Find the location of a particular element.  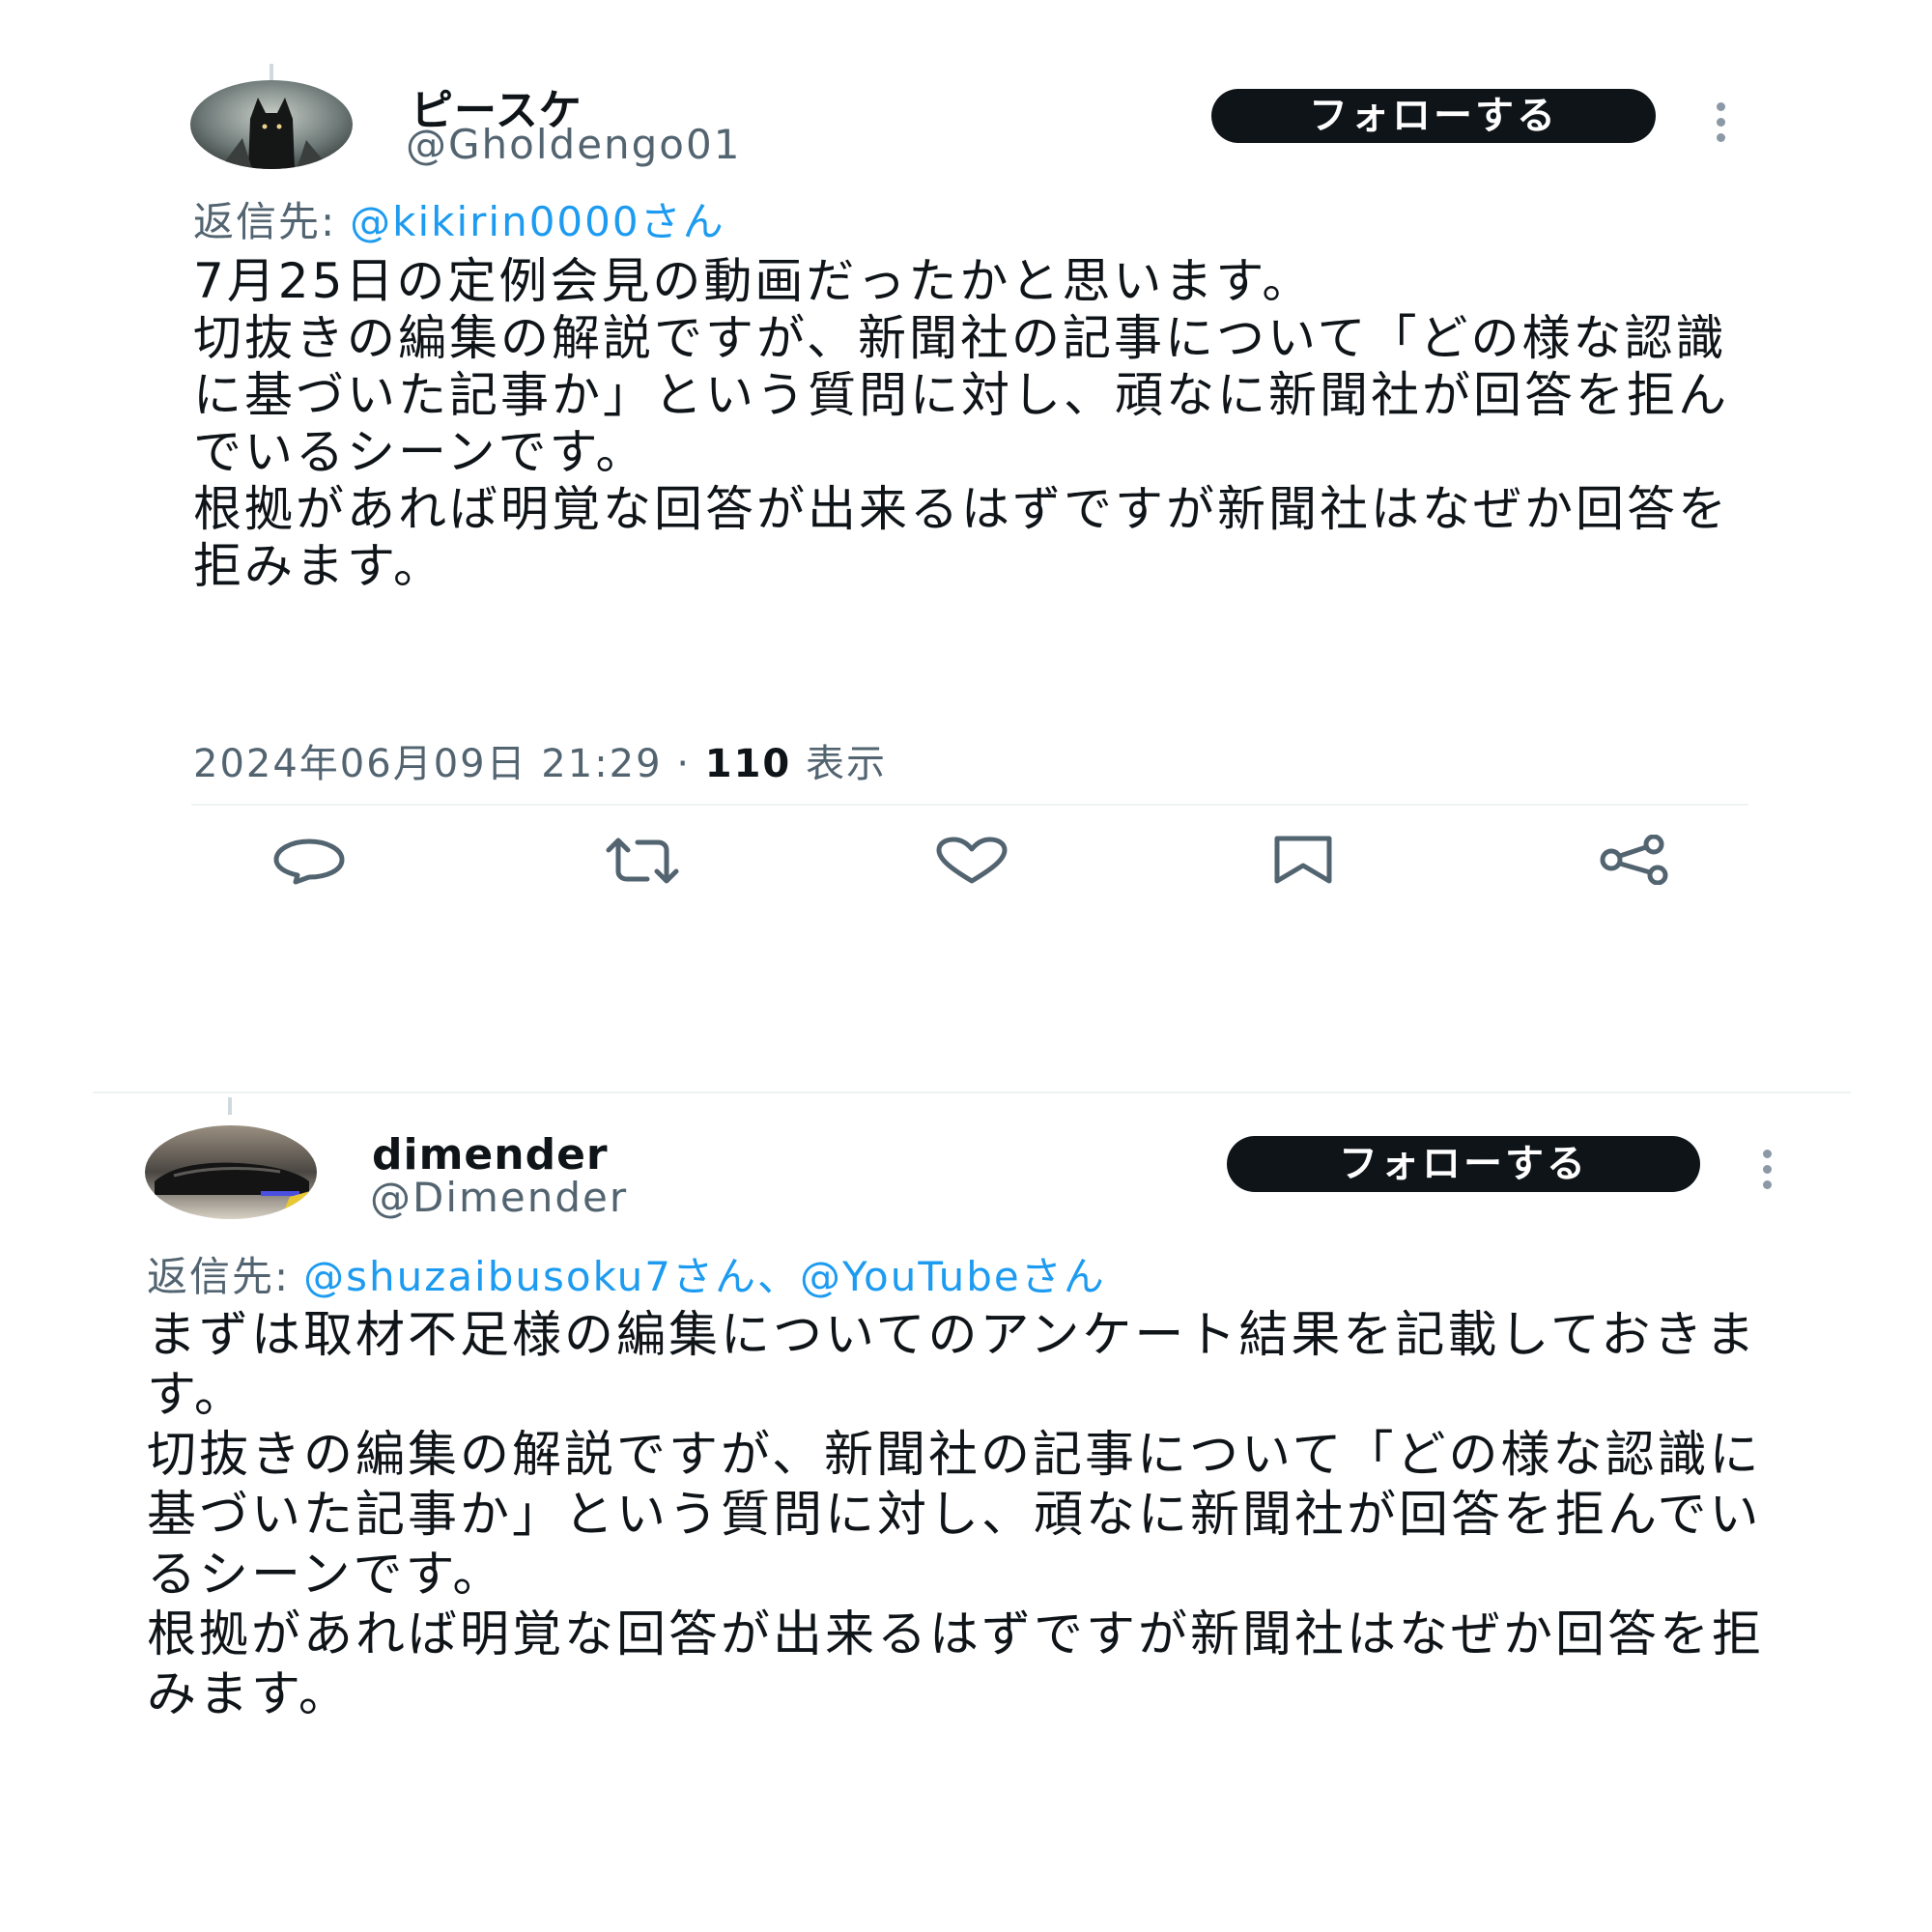

black-wolf-avatar-icon is located at coordinates (271, 124).